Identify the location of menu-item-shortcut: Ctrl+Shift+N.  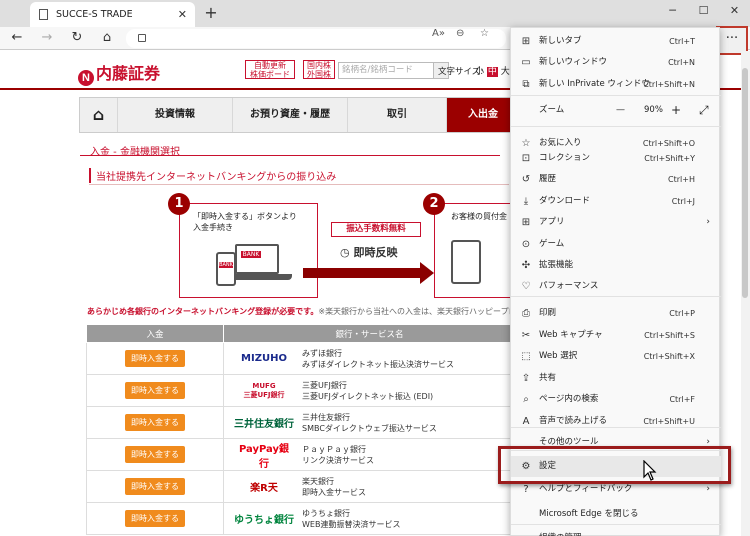
(669, 84).